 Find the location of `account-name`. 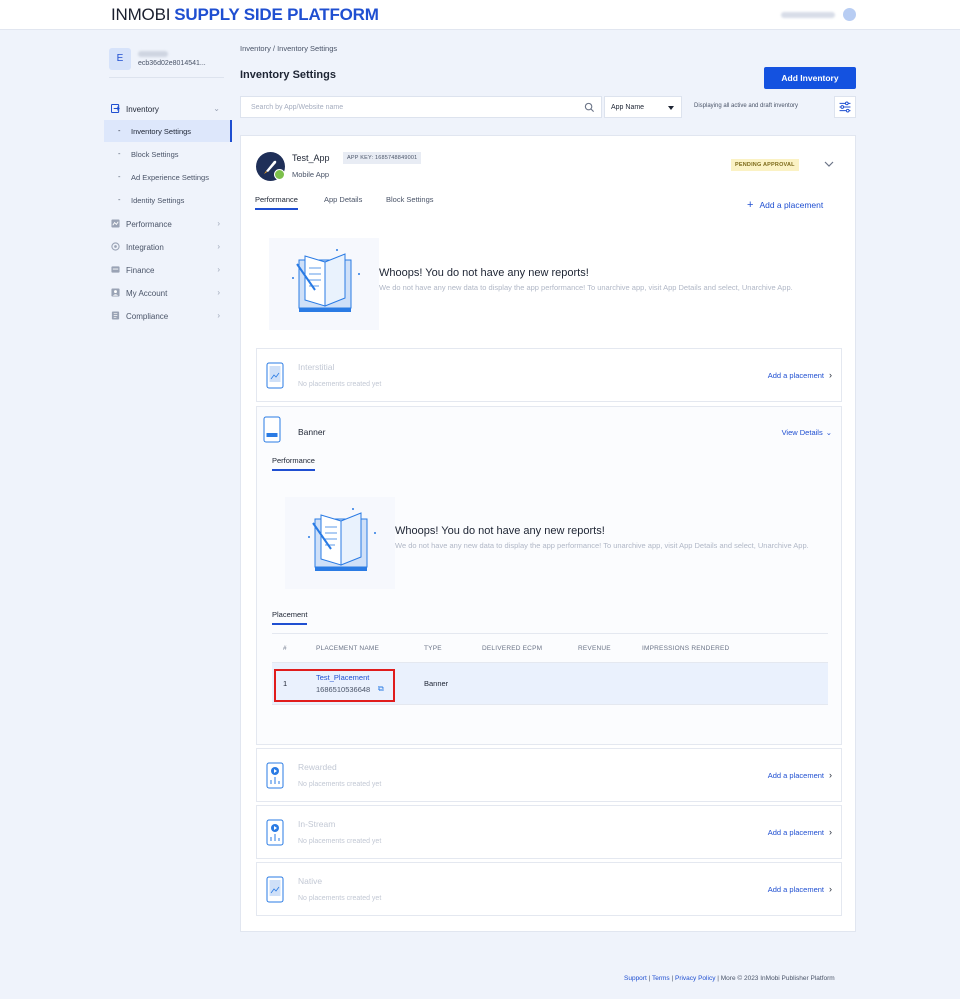

account-name is located at coordinates (153, 54).